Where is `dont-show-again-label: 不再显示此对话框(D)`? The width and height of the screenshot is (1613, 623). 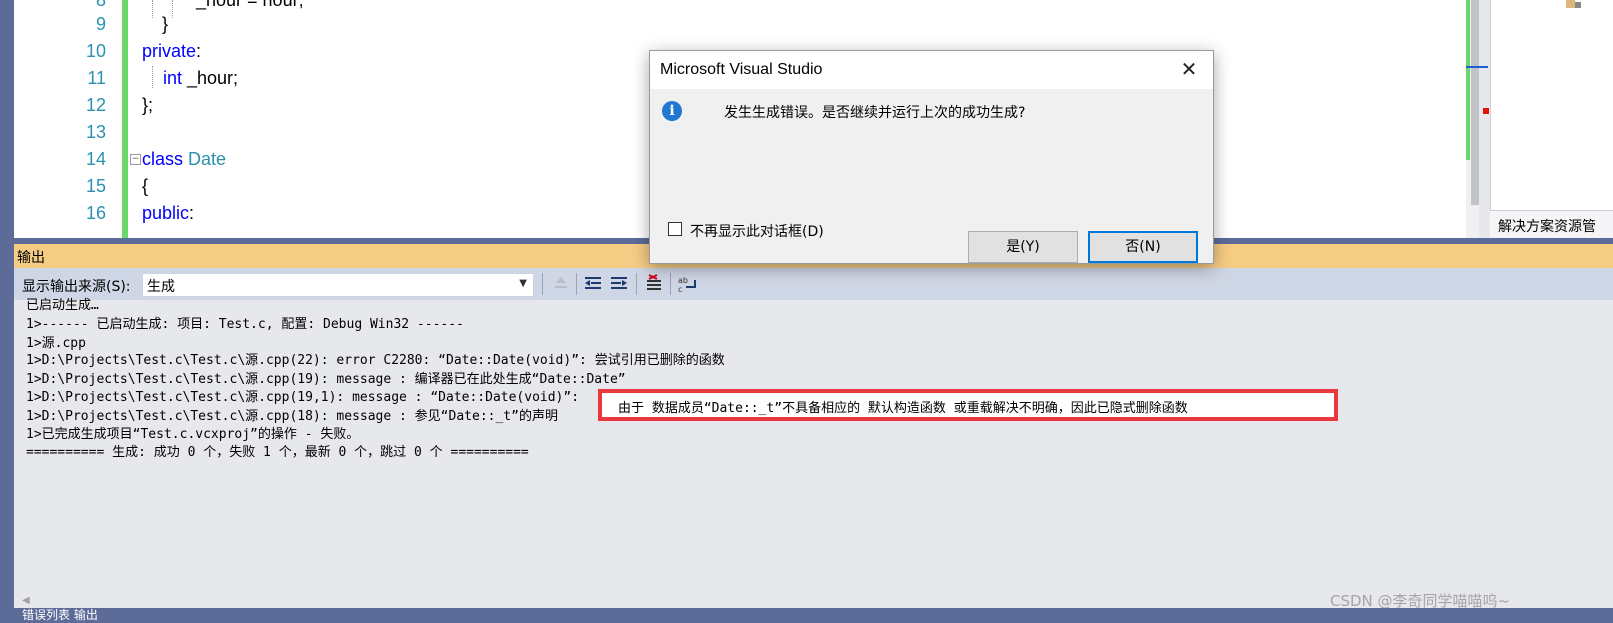
dont-show-again-label: 不再显示此对话框(D) is located at coordinates (757, 232).